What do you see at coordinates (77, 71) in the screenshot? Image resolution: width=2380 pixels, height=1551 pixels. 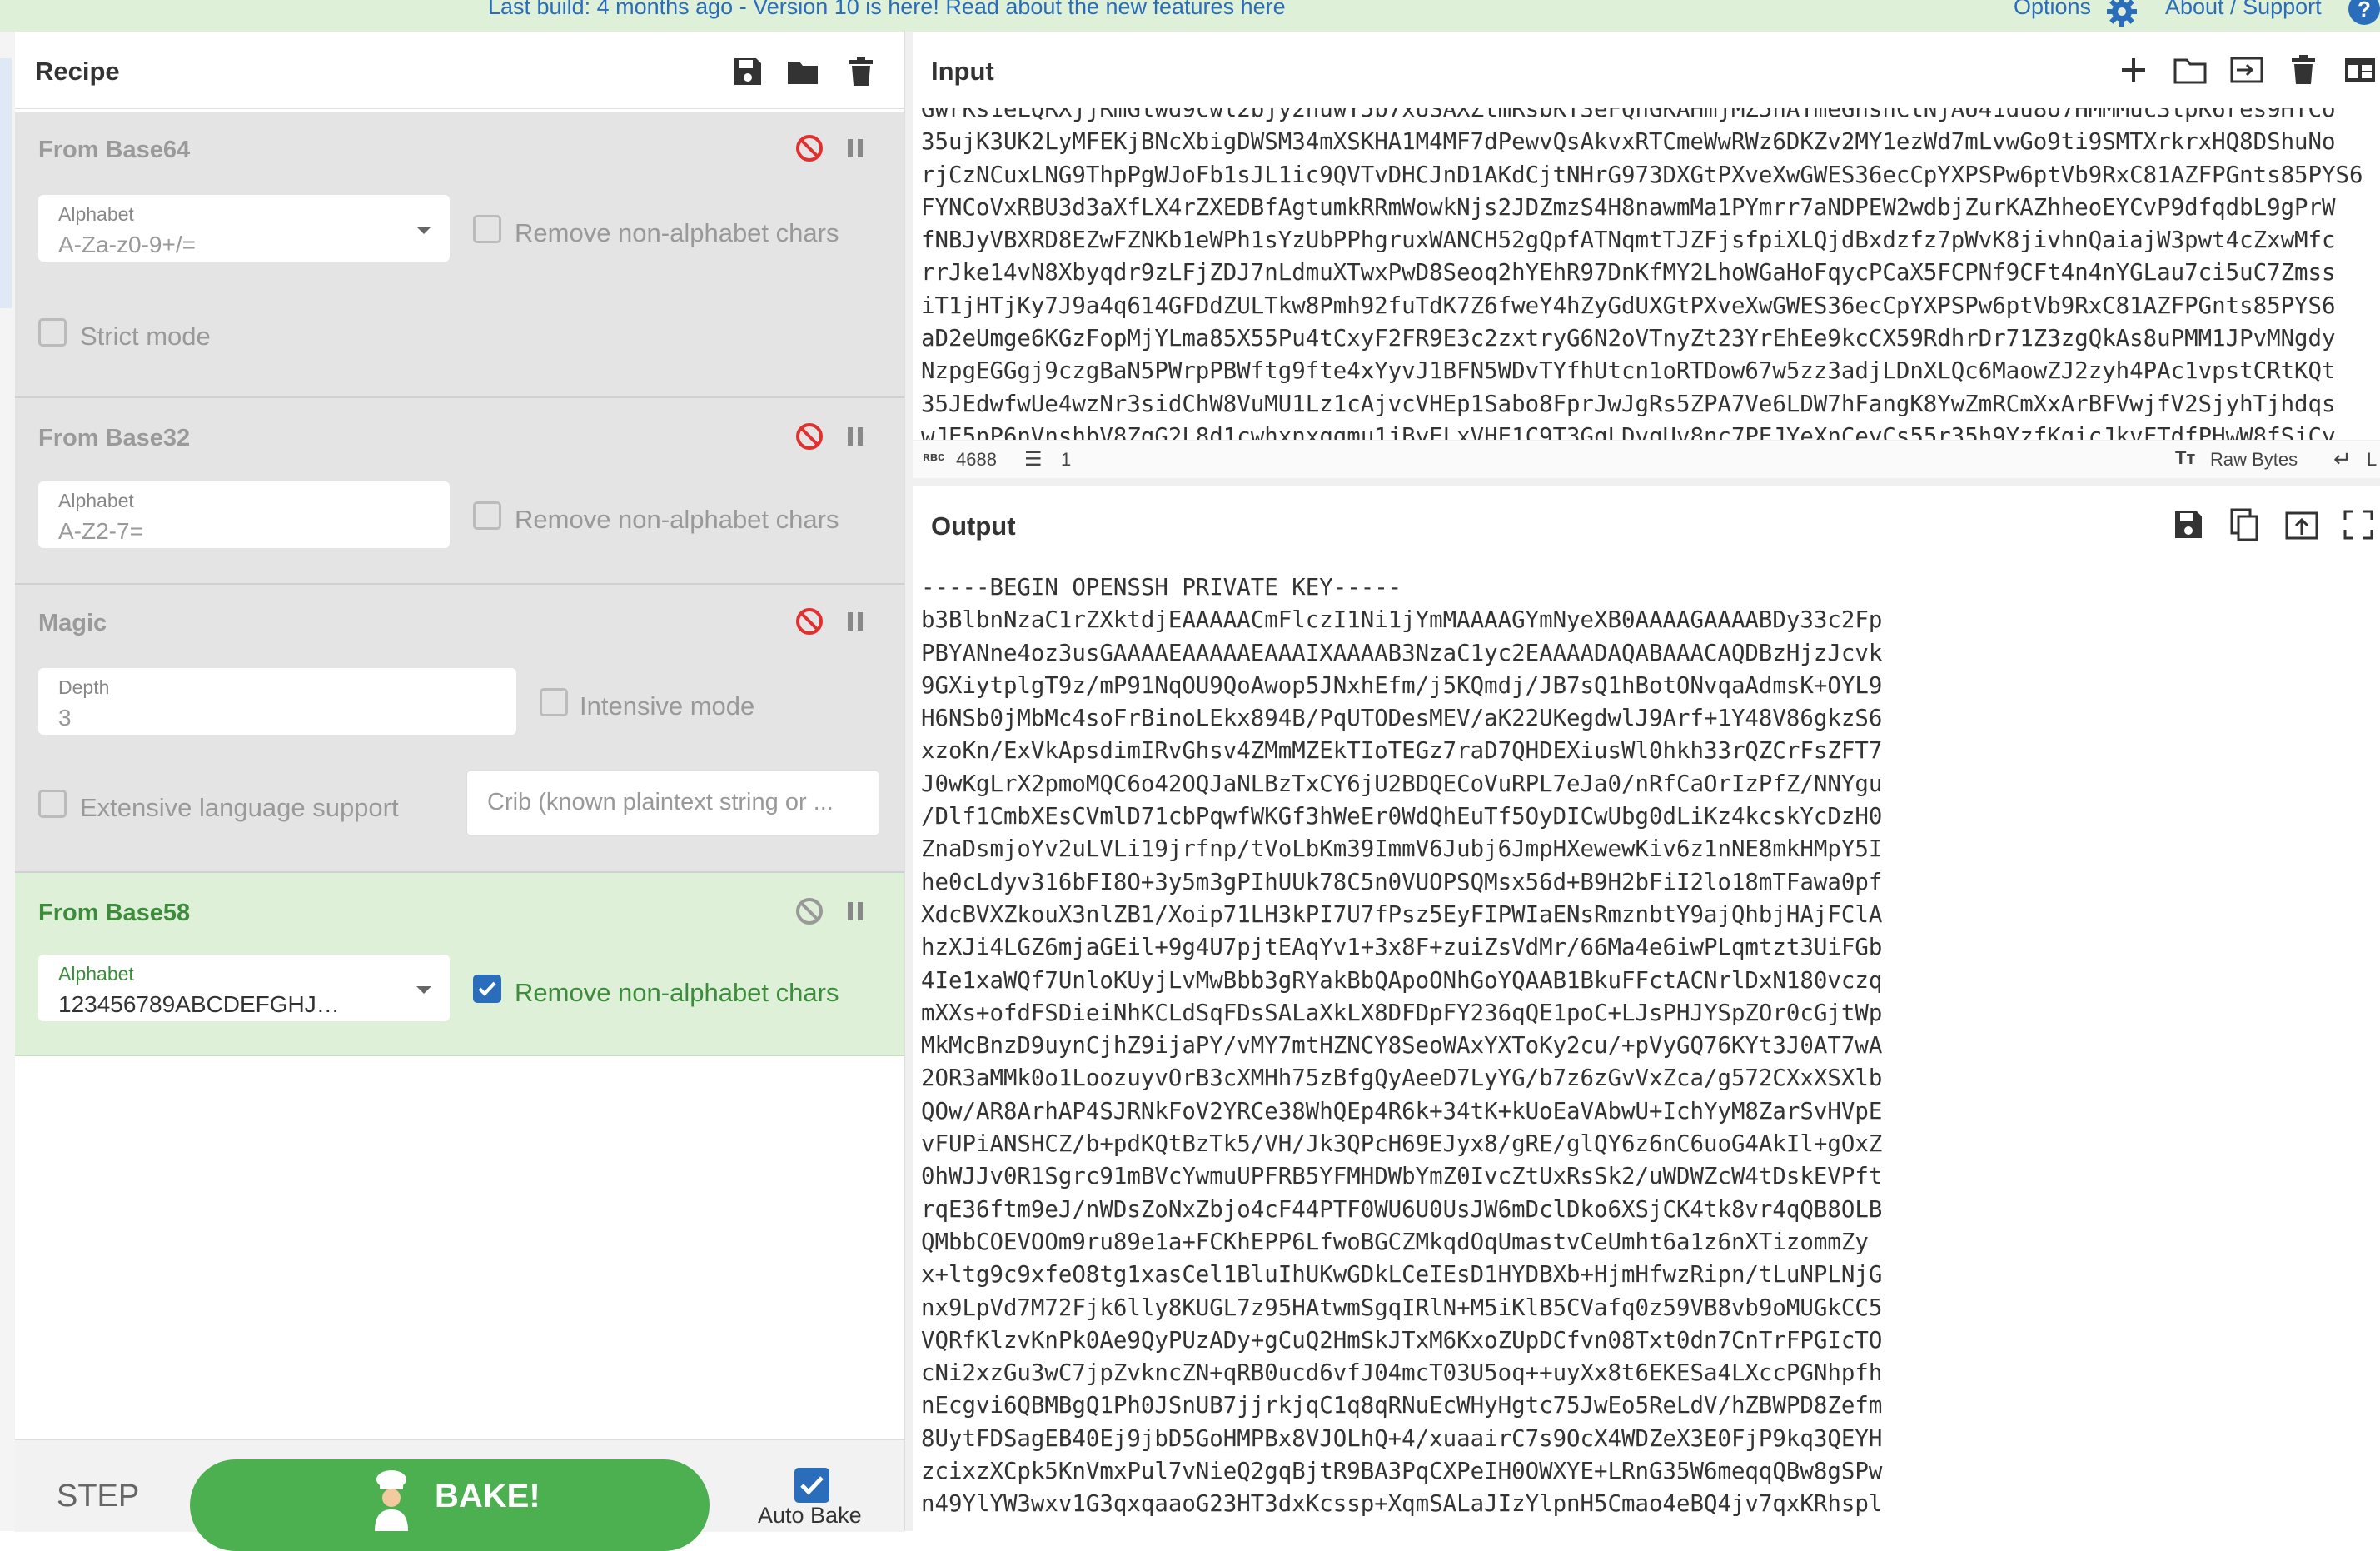 I see `recipe-title: Recipe` at bounding box center [77, 71].